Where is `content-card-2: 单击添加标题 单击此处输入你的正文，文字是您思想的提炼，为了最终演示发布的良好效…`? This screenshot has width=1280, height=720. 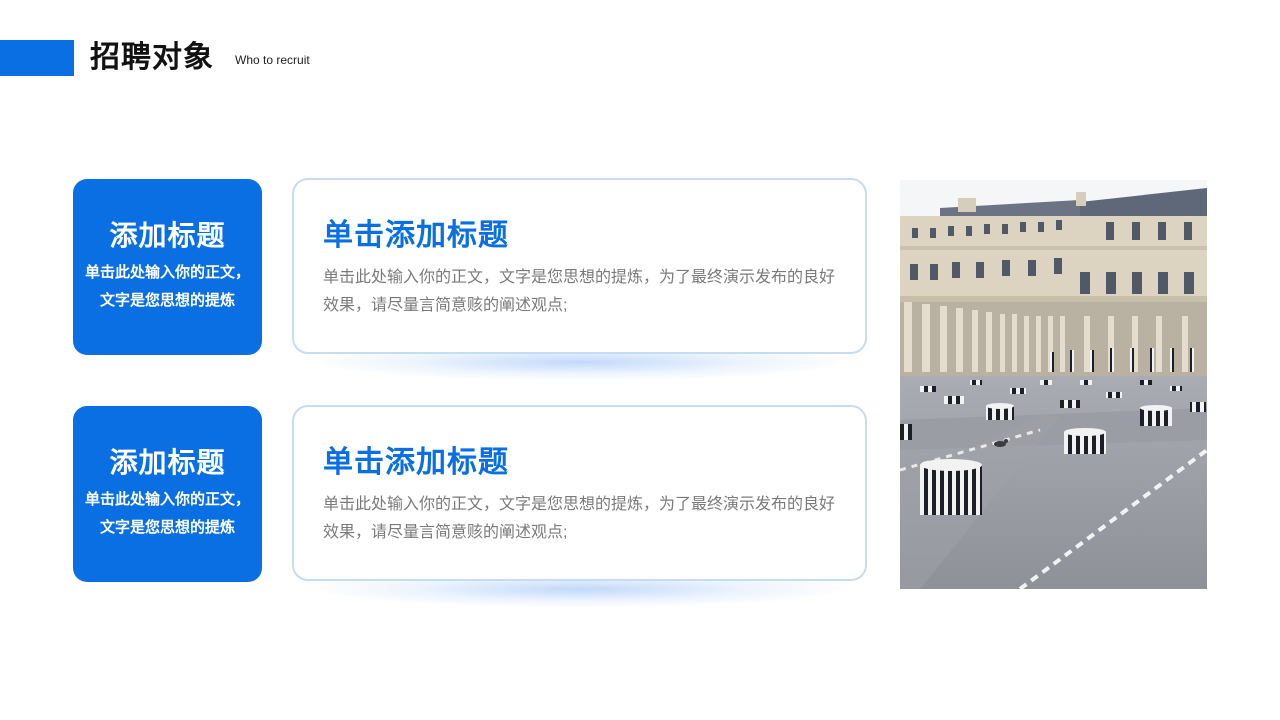 content-card-2: 单击添加标题 单击此处输入你的正文，文字是您思想的提炼，为了最终演示发布的良好效… is located at coordinates (579, 493).